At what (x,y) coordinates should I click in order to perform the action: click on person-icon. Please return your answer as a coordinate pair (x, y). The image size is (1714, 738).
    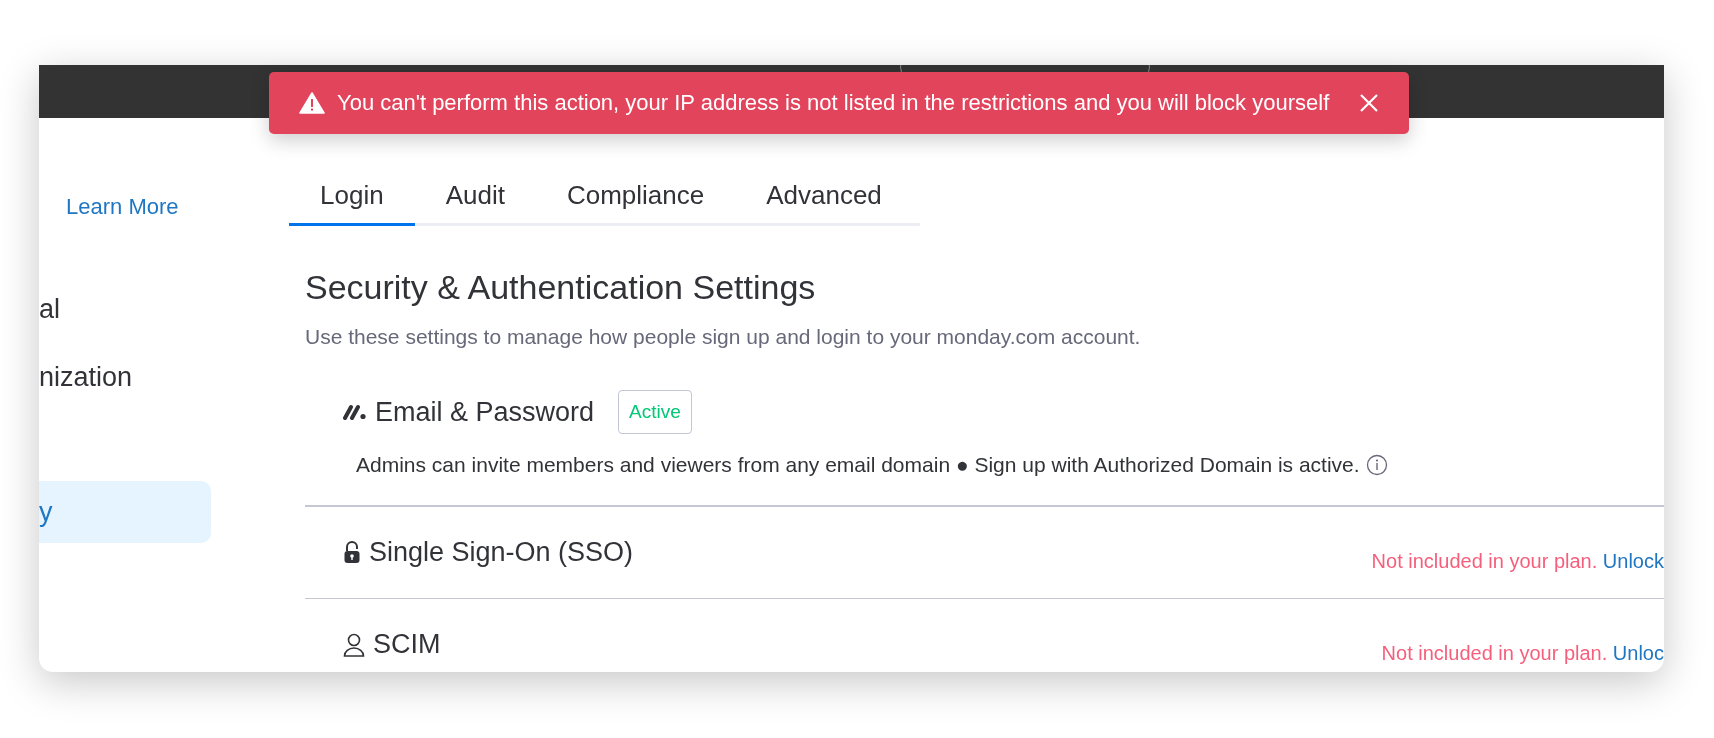
    Looking at the image, I should click on (354, 644).